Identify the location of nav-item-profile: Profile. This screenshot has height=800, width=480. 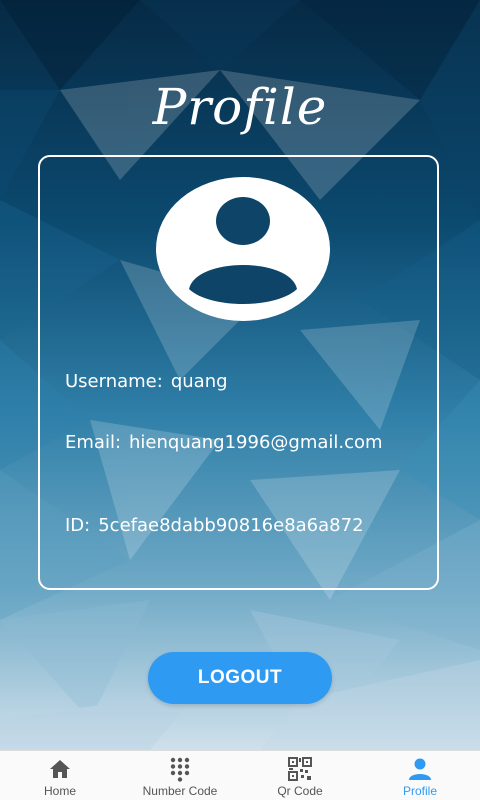
(420, 775).